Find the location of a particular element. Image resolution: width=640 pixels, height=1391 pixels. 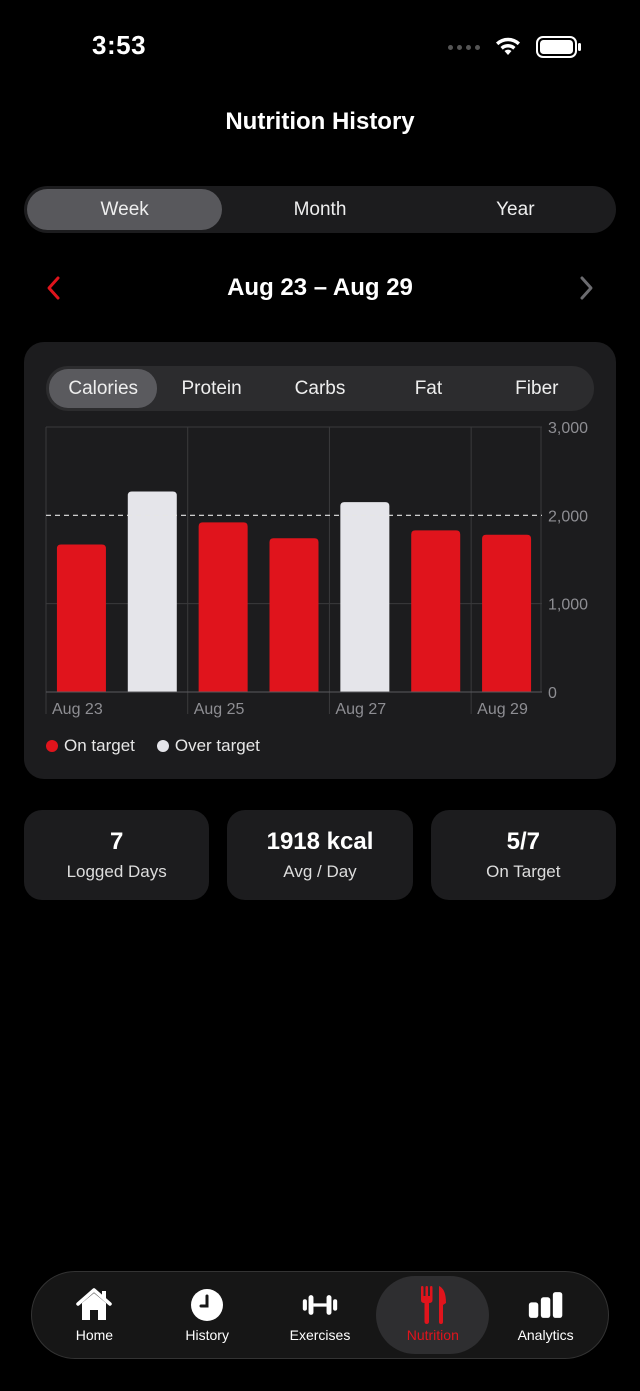

legend-label-over-target: Over target is located at coordinates (217, 745).